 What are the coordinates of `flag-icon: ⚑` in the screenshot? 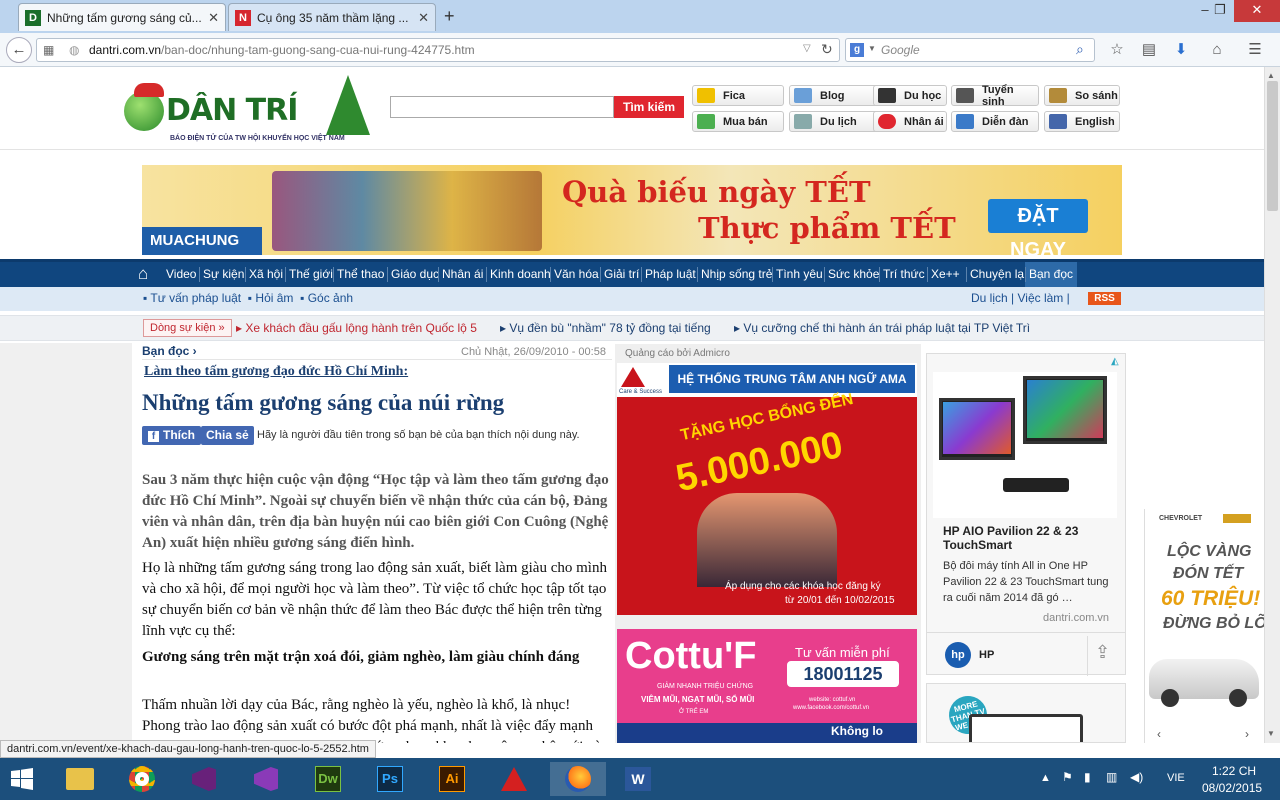 It's located at (1067, 777).